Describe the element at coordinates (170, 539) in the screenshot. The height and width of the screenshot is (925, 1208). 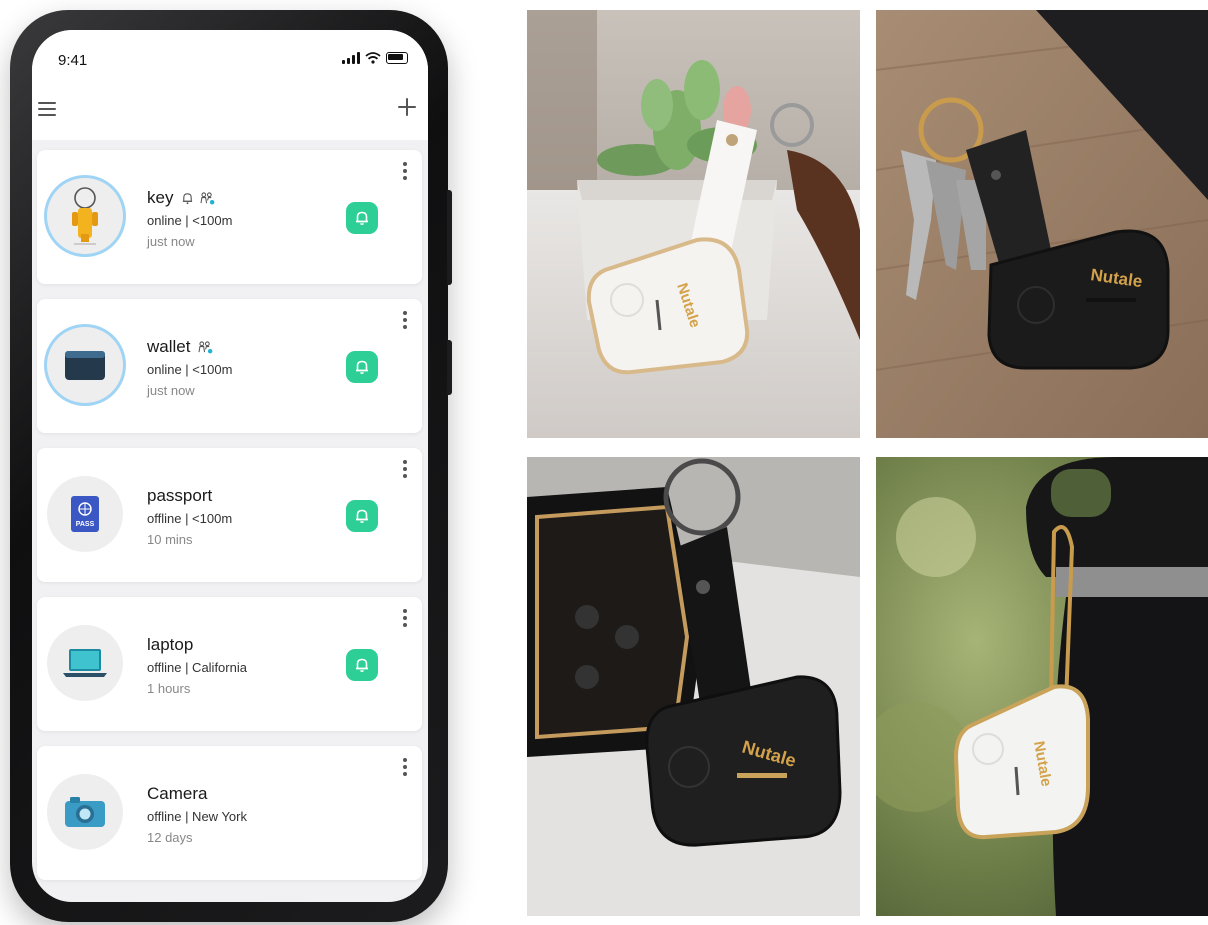
I see `device-last-seen: 10 mins` at that location.